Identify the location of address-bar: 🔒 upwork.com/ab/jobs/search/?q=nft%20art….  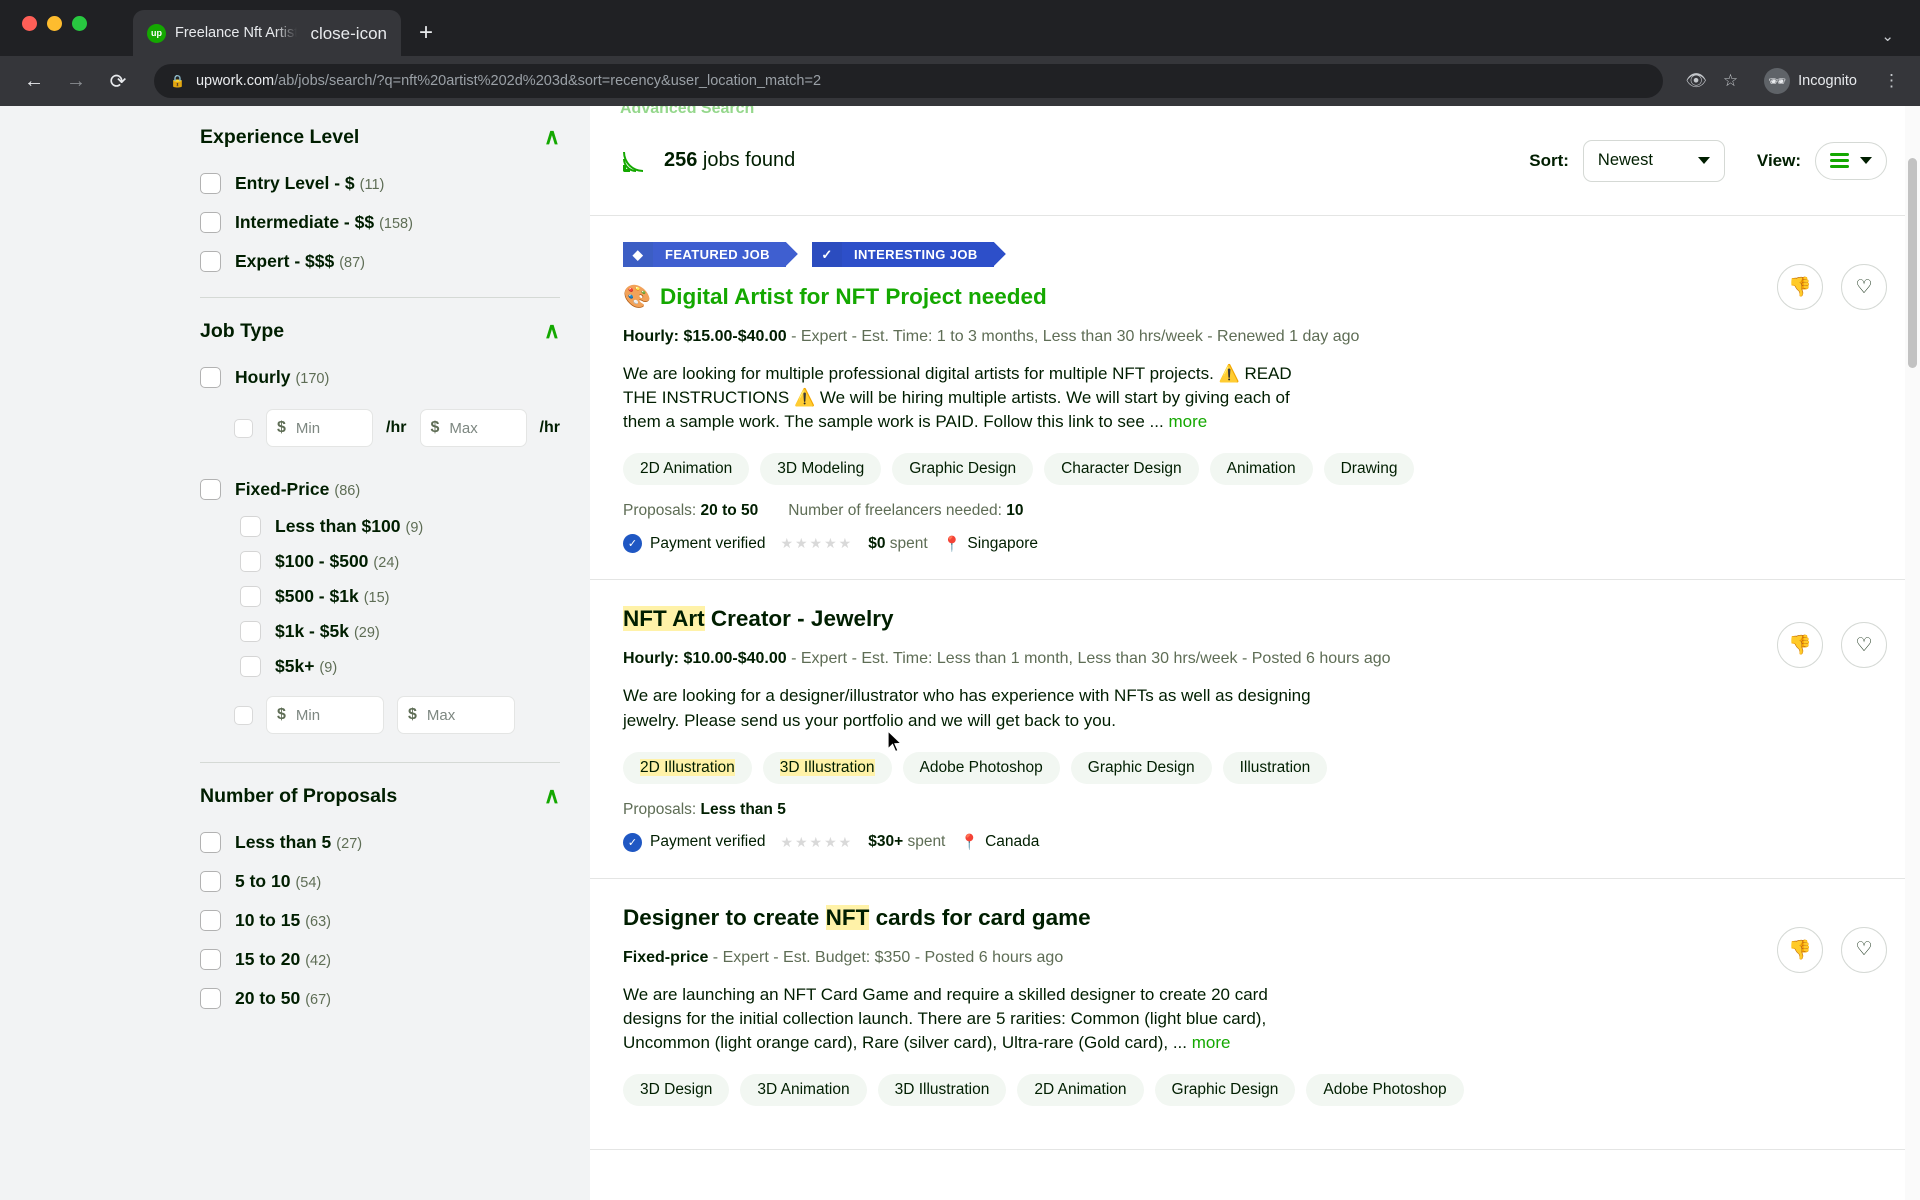
(909, 81).